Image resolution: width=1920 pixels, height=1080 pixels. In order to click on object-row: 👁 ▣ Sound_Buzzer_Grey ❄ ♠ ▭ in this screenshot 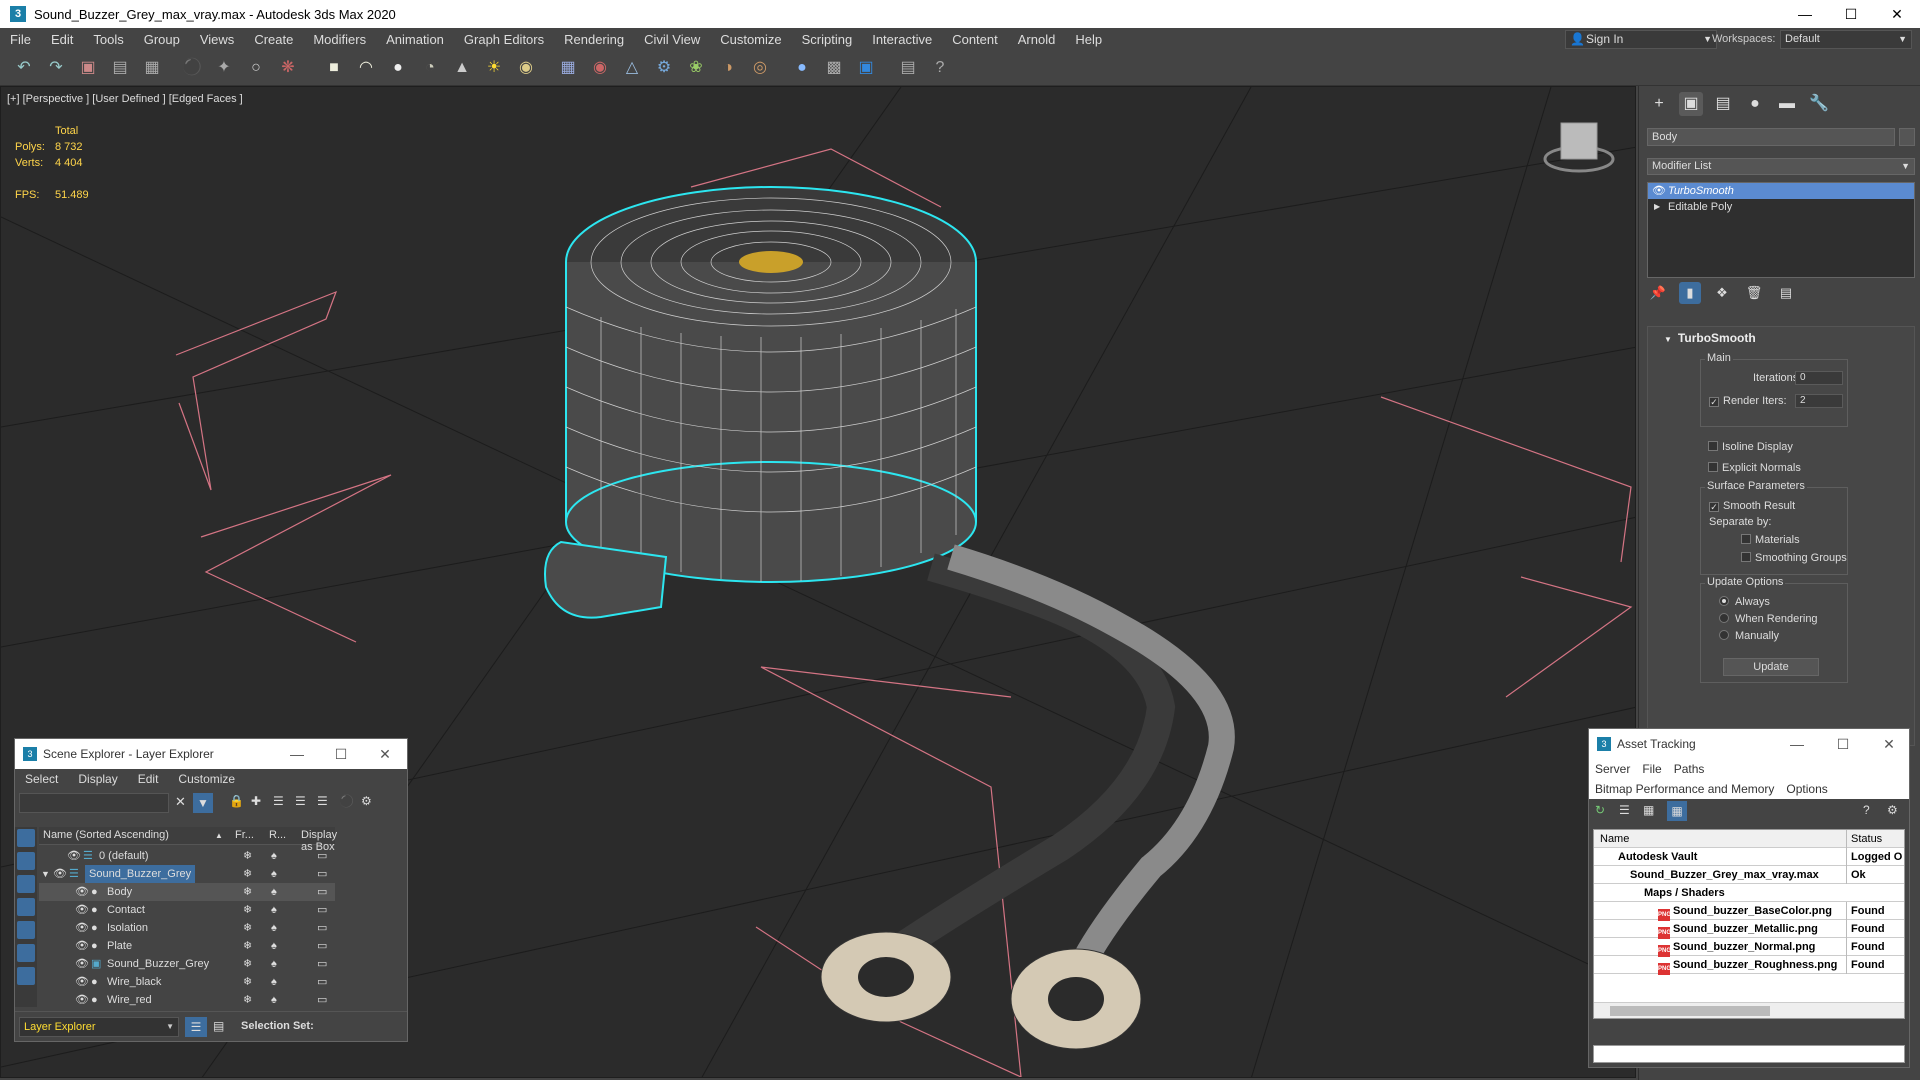, I will do `click(187, 964)`.